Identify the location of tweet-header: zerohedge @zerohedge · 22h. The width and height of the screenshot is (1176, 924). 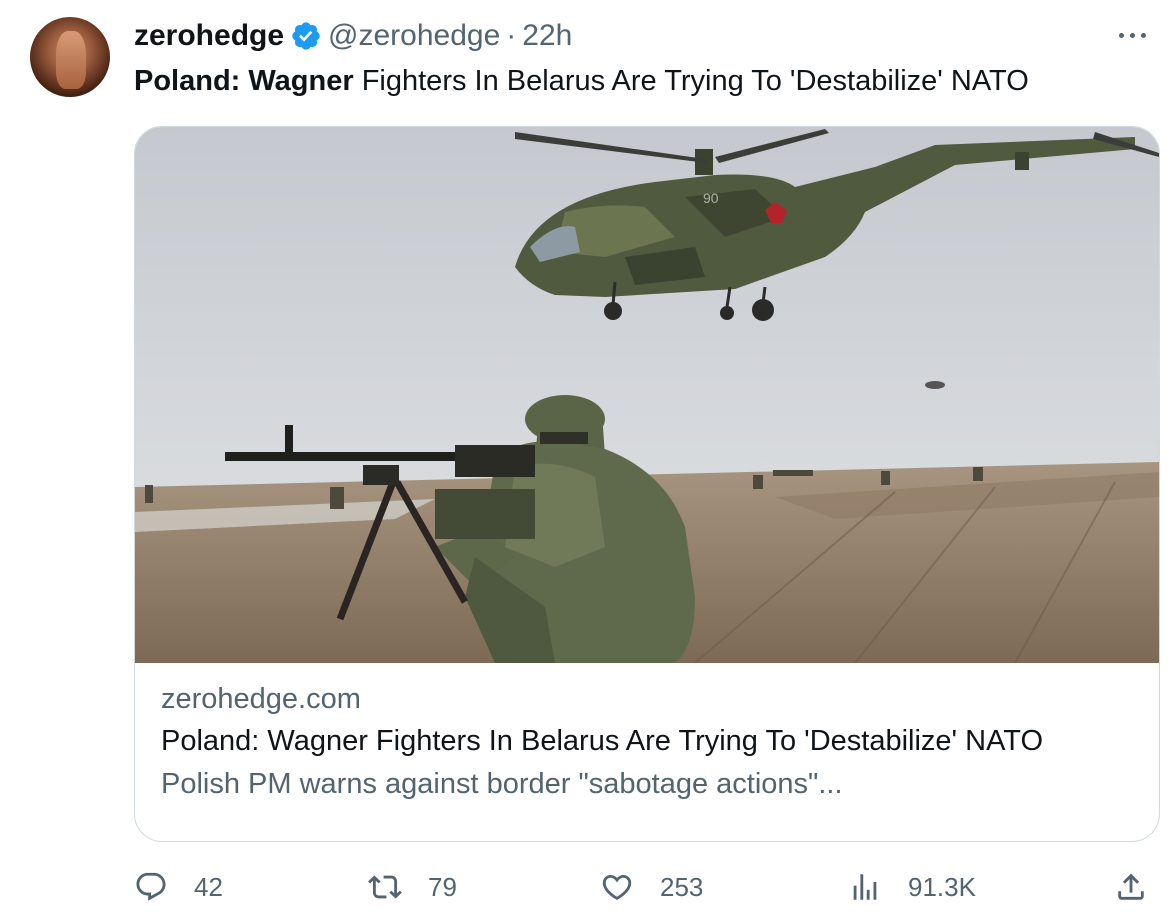
(353, 36).